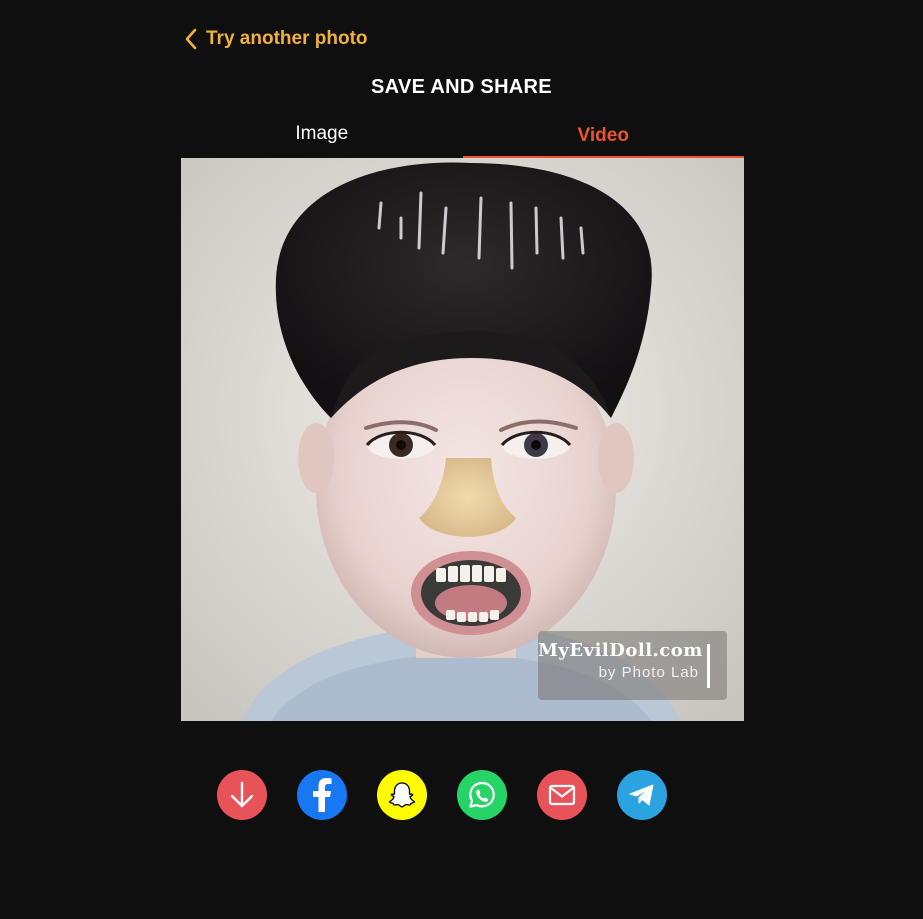 This screenshot has height=919, width=923. I want to click on email-share-button, so click(562, 795).